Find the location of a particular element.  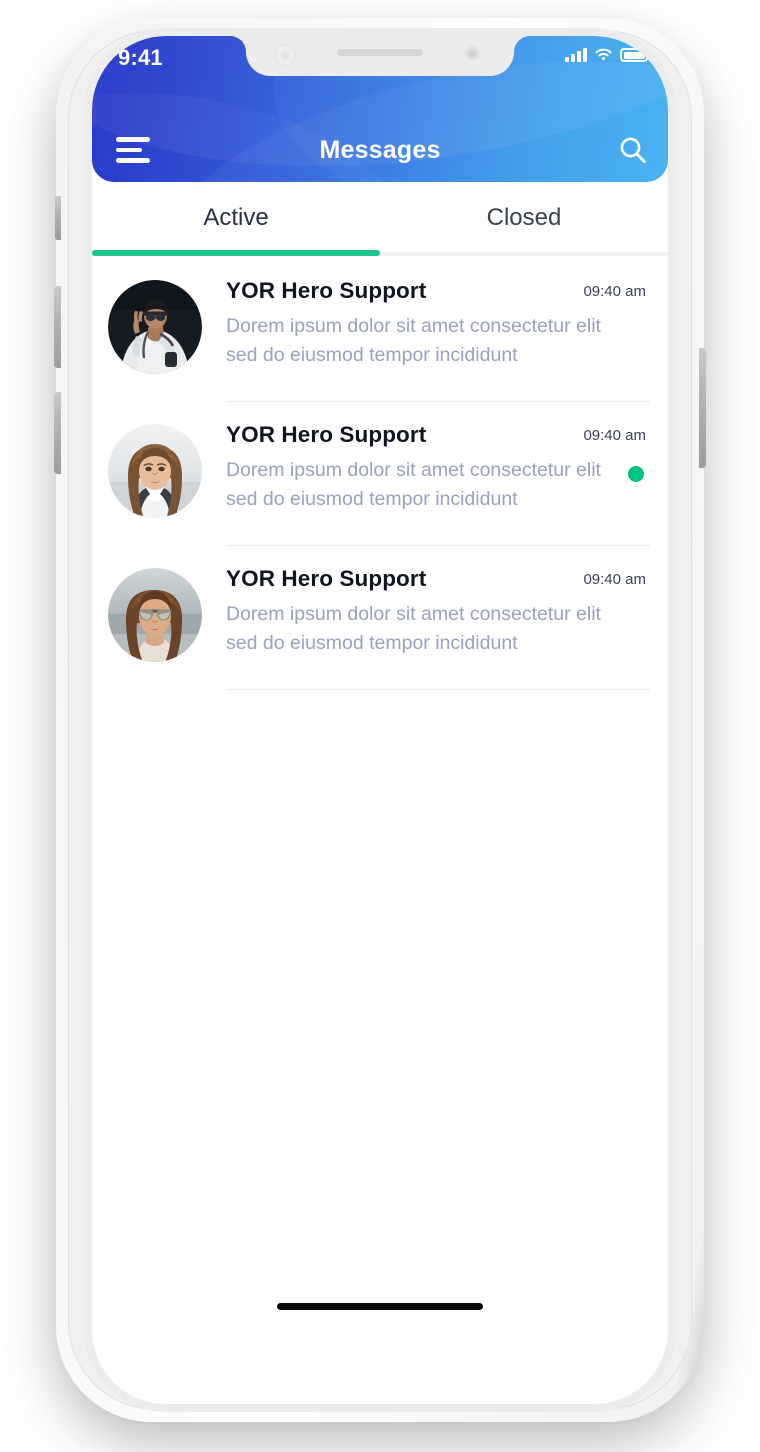

page-title: Messages is located at coordinates (380, 150).